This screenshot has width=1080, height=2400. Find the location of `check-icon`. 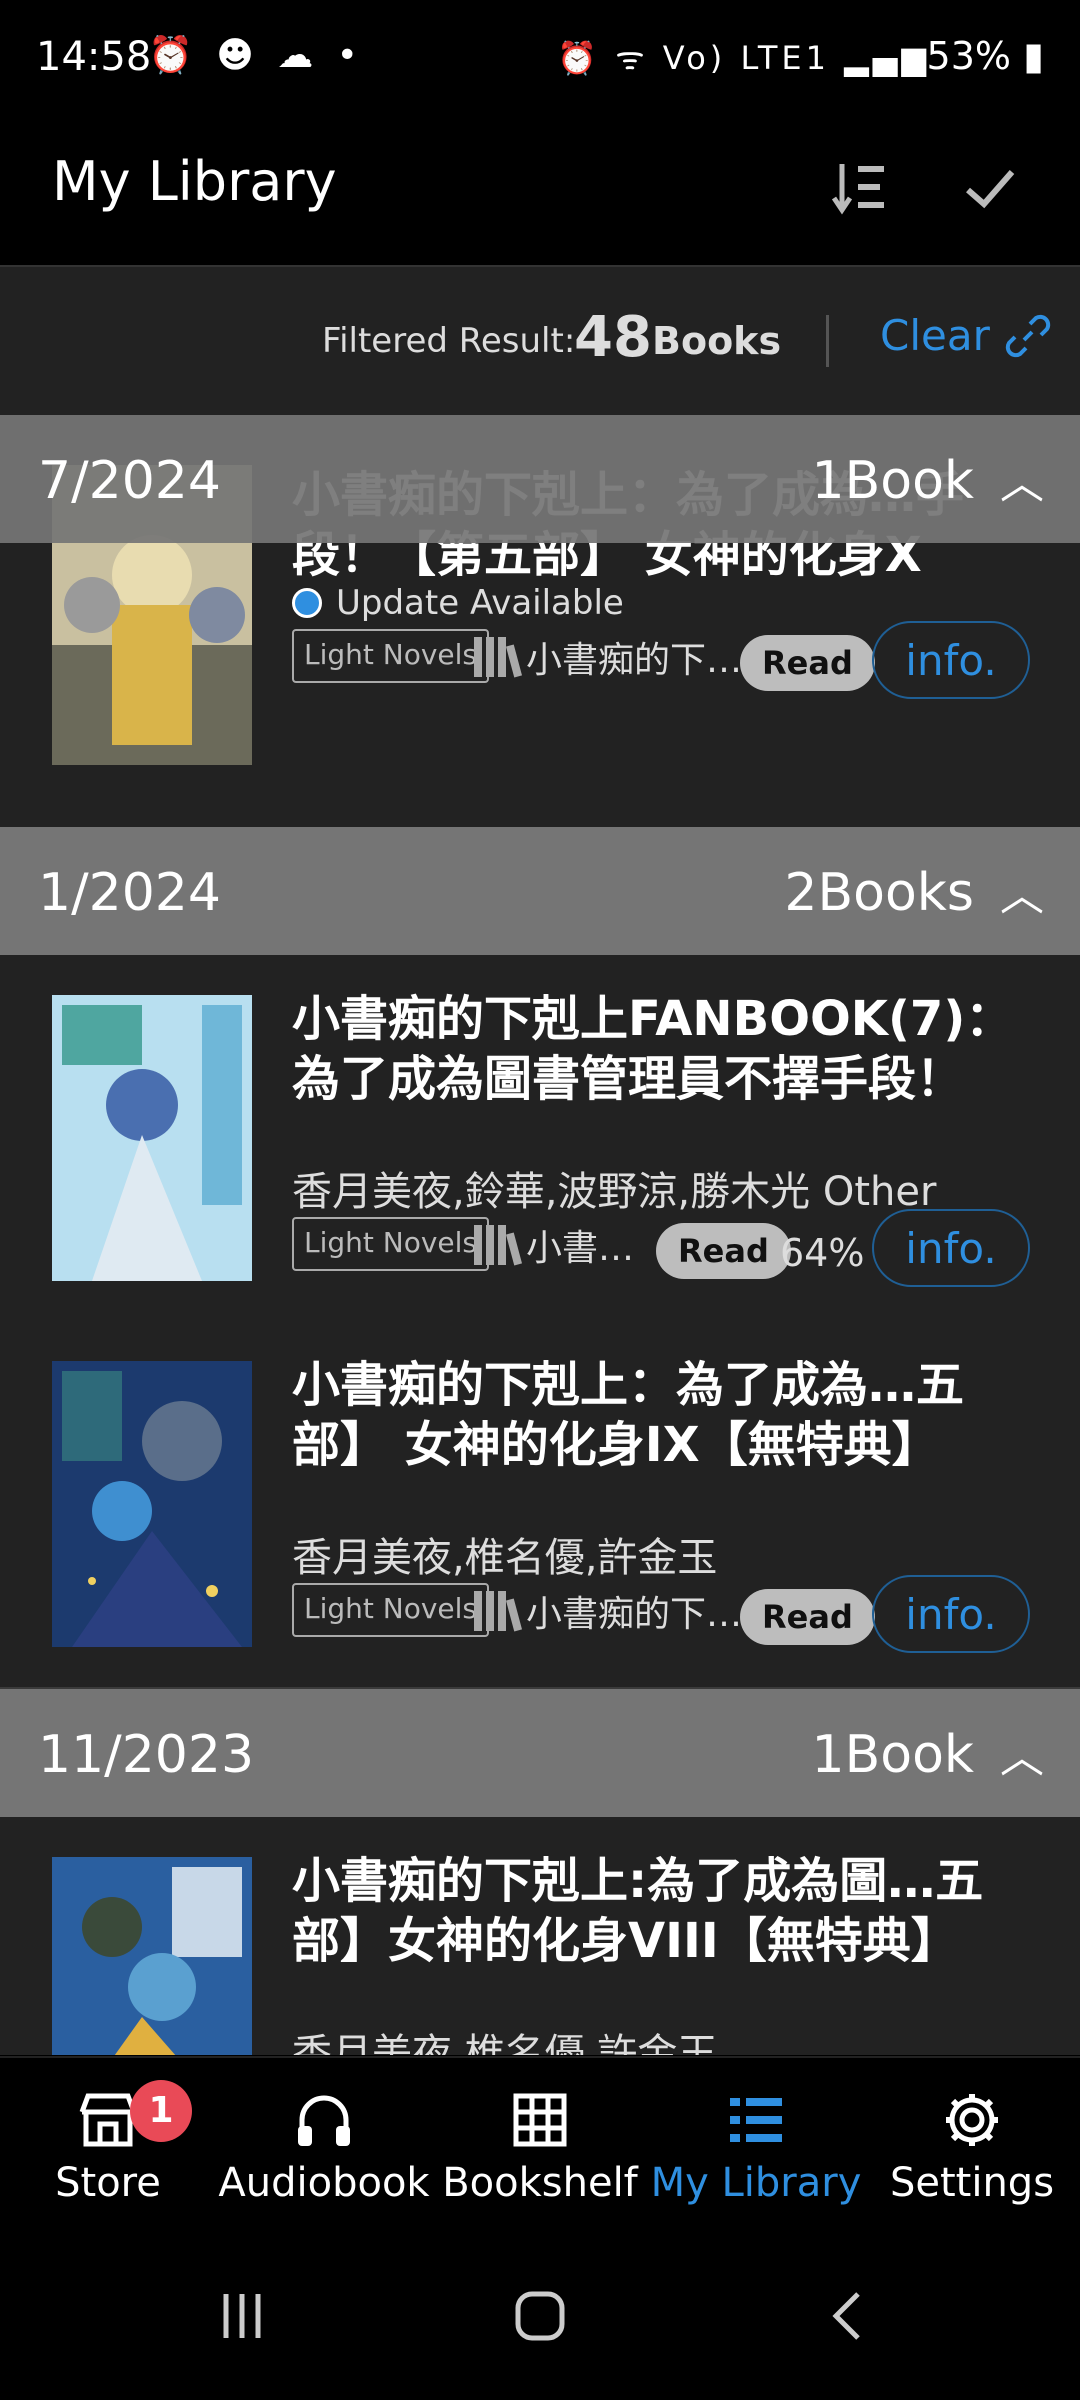

check-icon is located at coordinates (990, 189).